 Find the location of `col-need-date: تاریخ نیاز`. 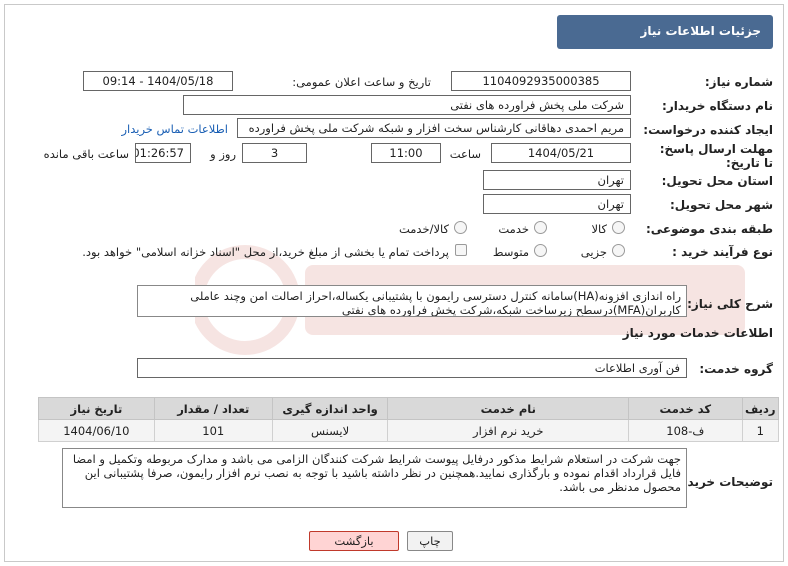

col-need-date: تاریخ نیاز is located at coordinates (96, 408).